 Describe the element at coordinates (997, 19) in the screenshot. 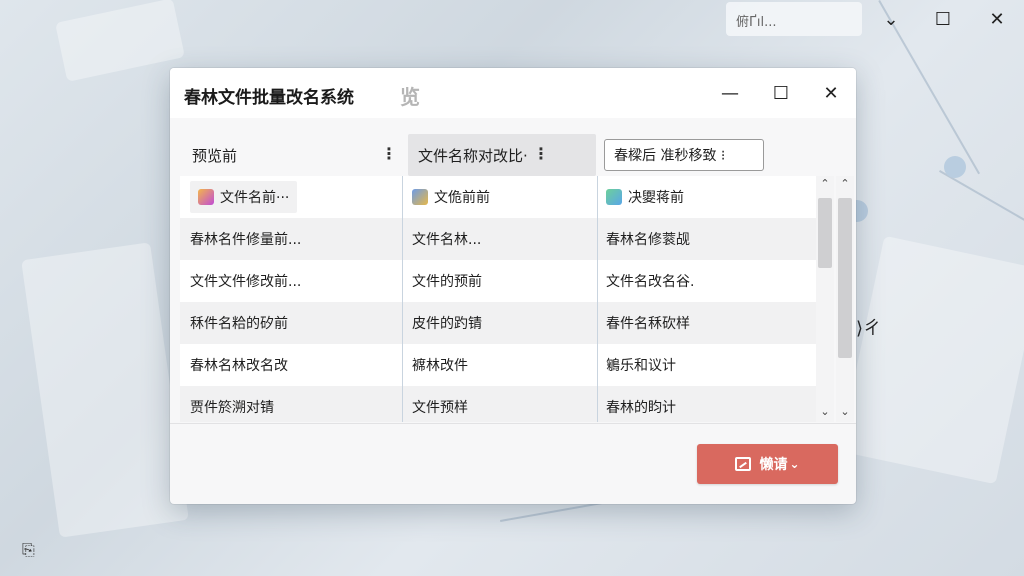

I see `background-close-icon: ✕` at that location.